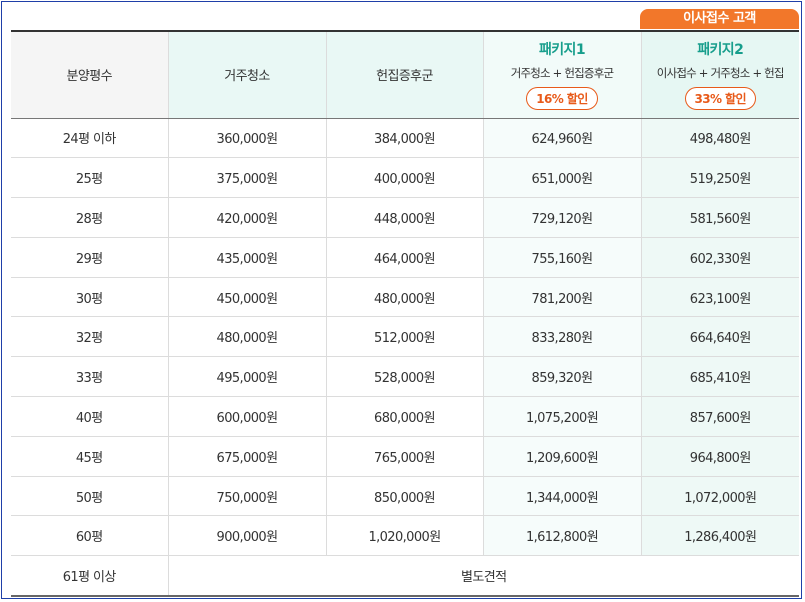  Describe the element at coordinates (720, 99) in the screenshot. I see `package2-discount-badge: 33% 할인` at that location.